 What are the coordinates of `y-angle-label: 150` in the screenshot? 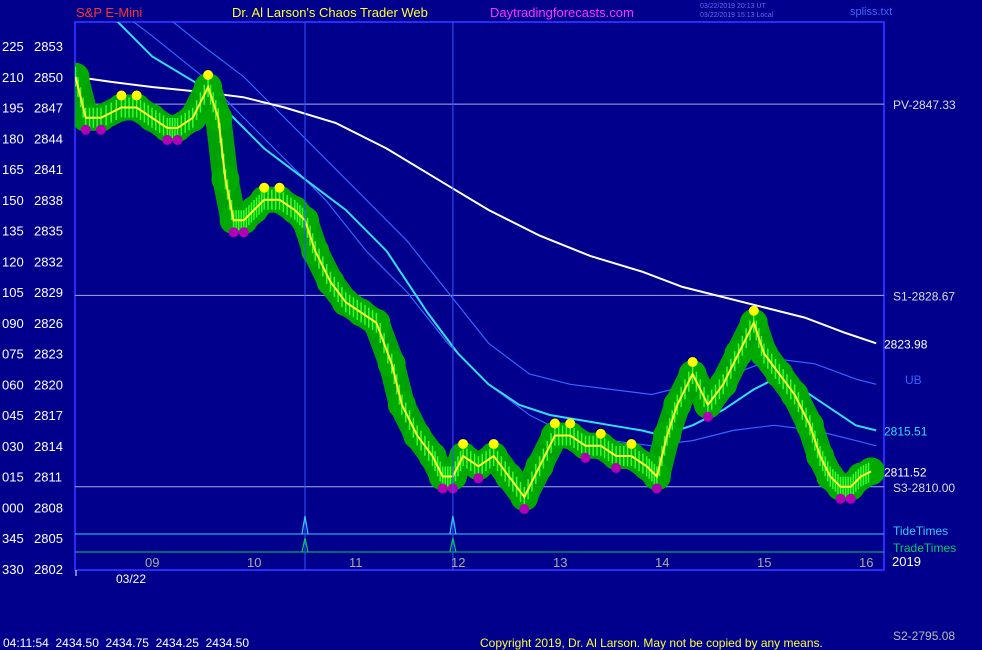 It's located at (13, 200).